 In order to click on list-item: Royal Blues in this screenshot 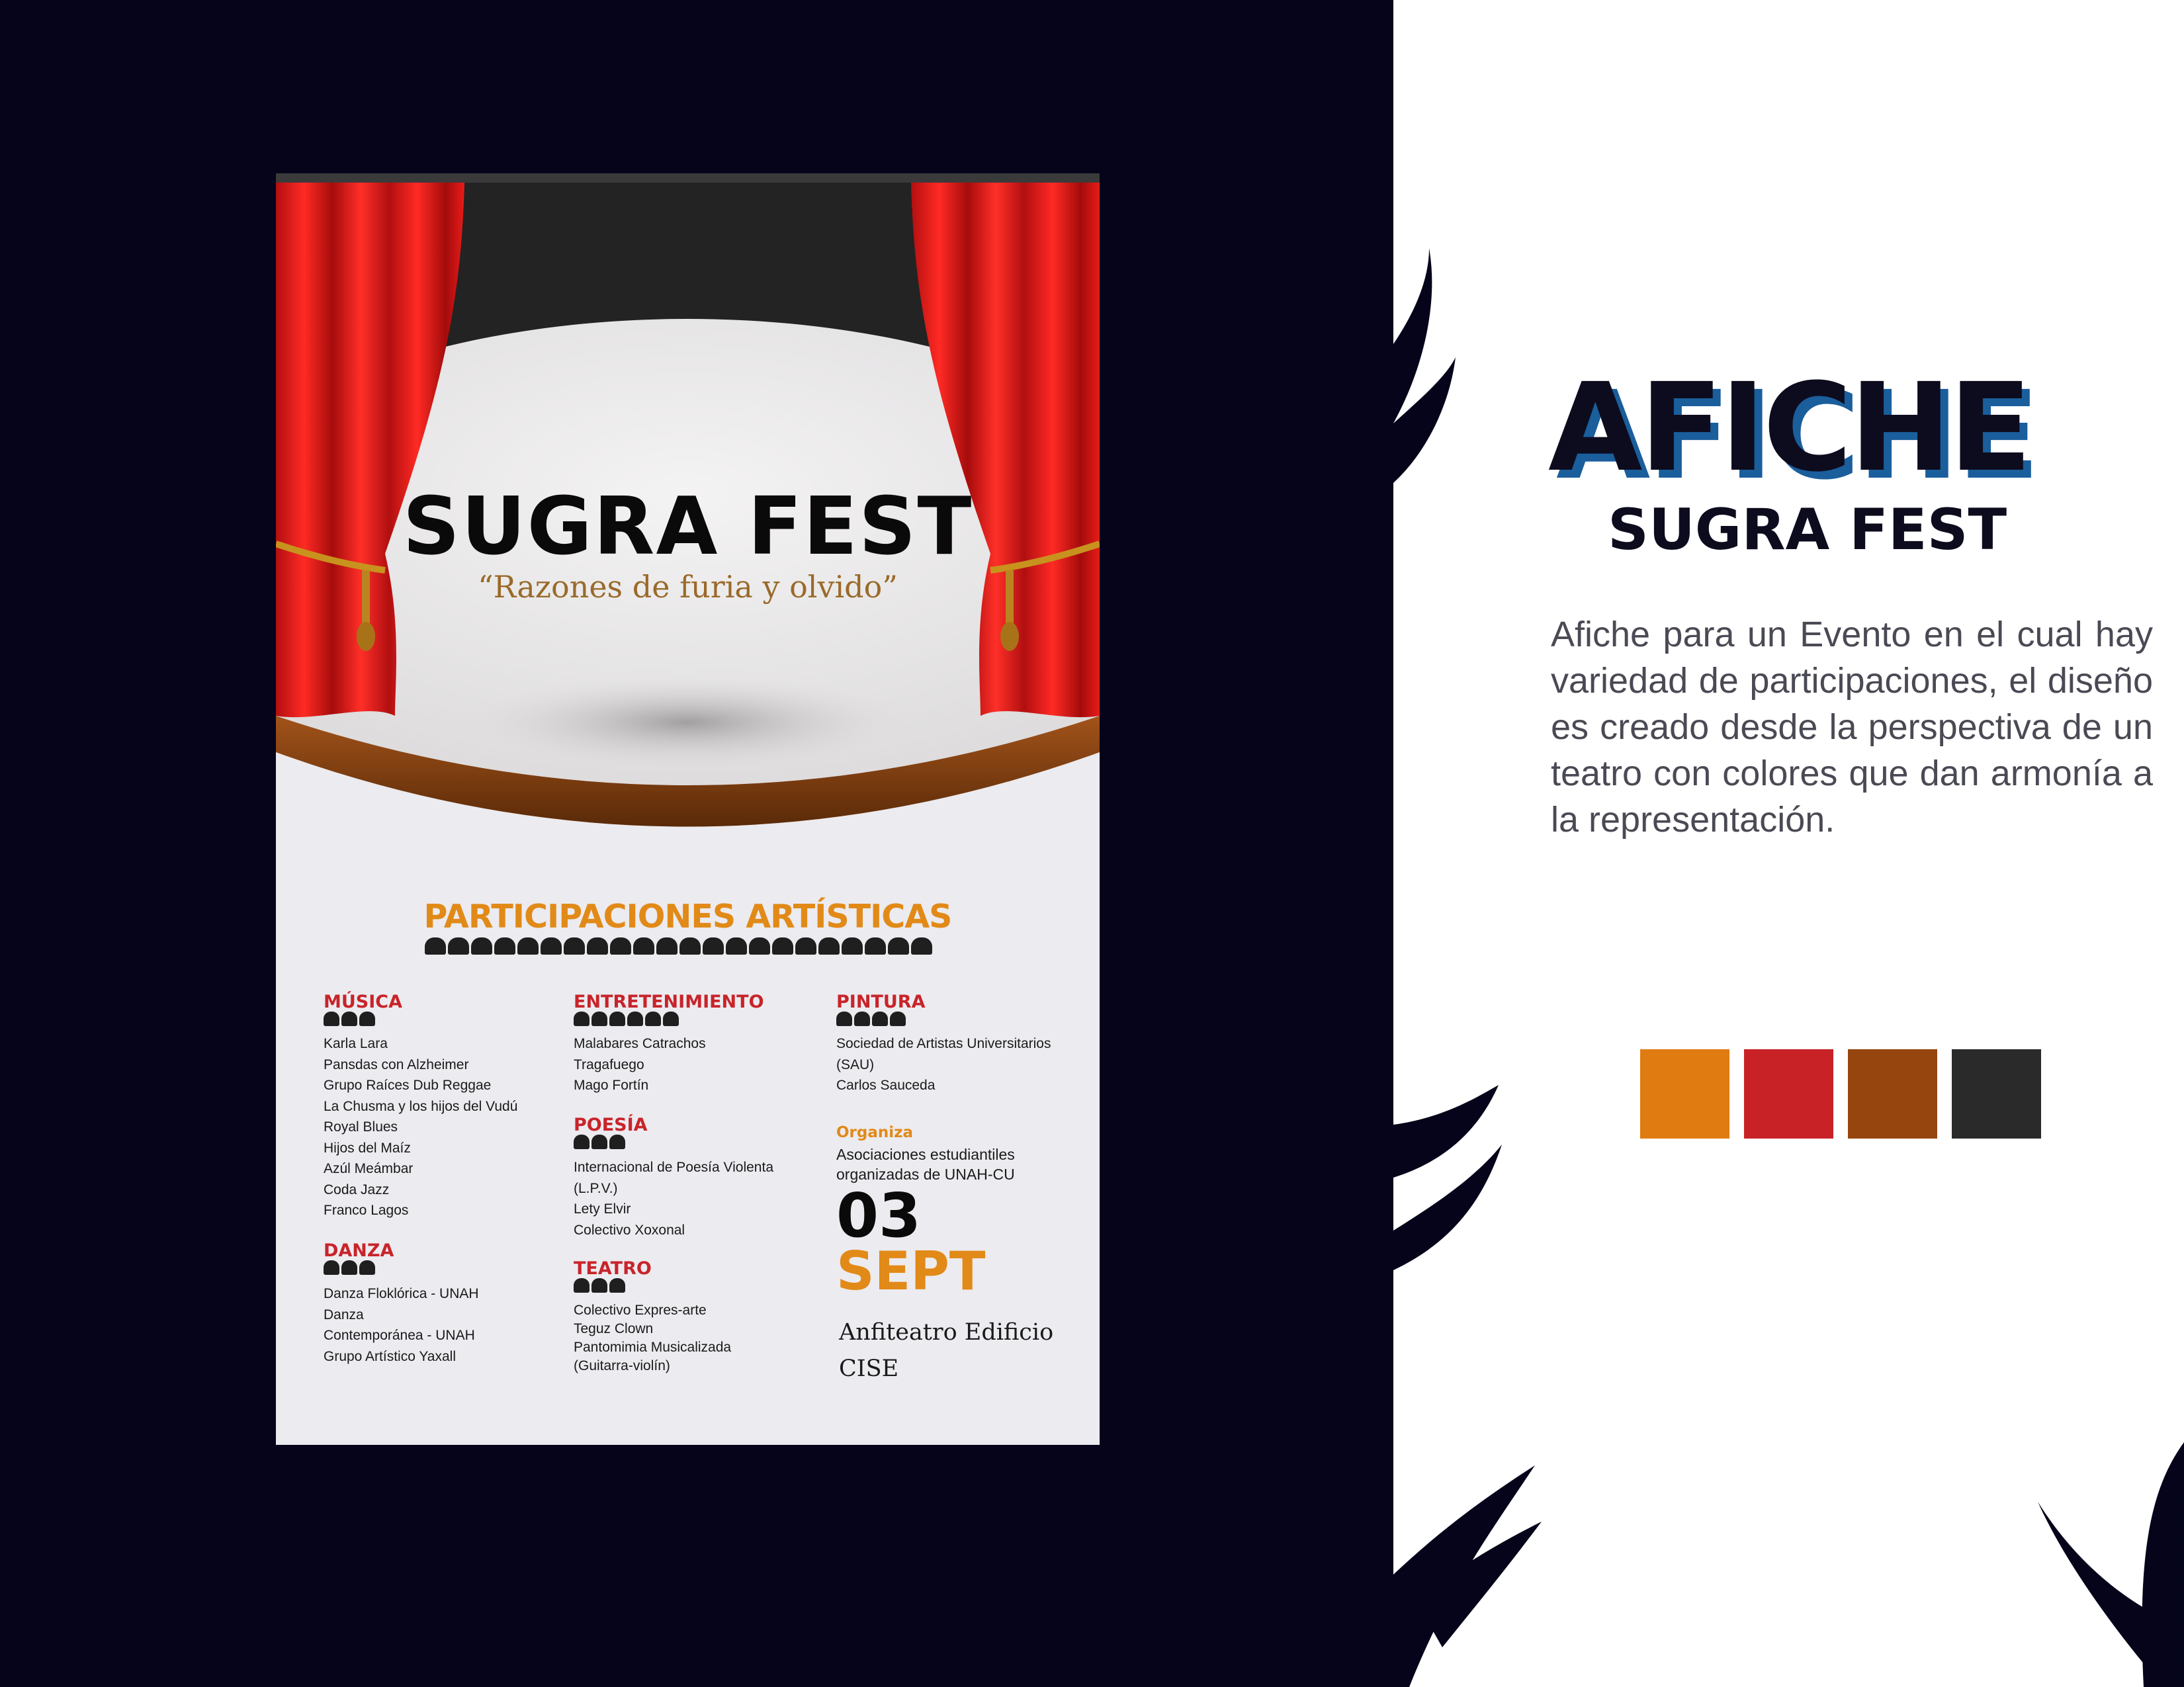, I will do `click(361, 1127)`.